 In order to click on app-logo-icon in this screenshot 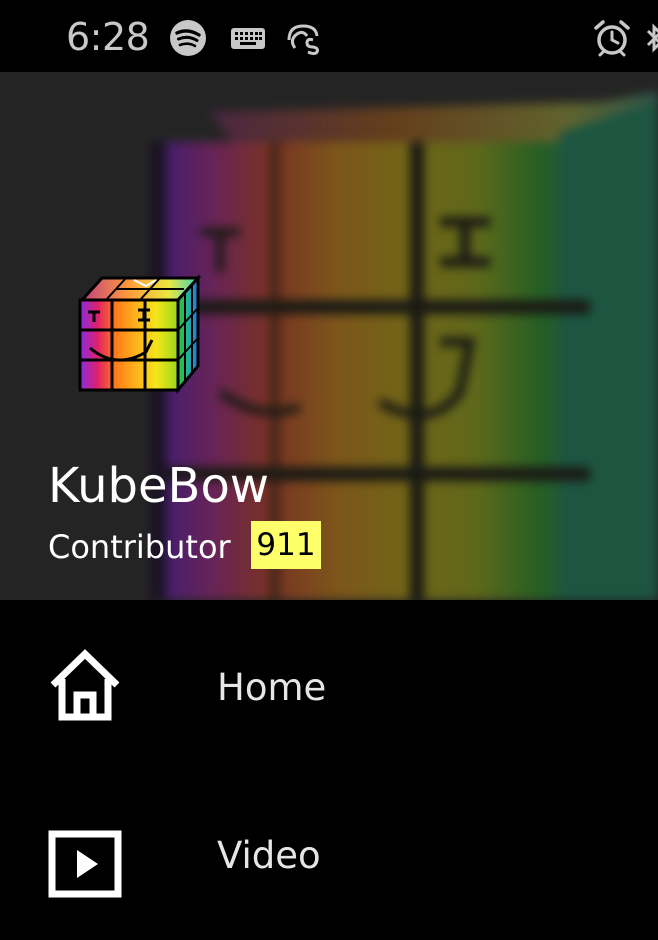, I will do `click(303, 39)`.